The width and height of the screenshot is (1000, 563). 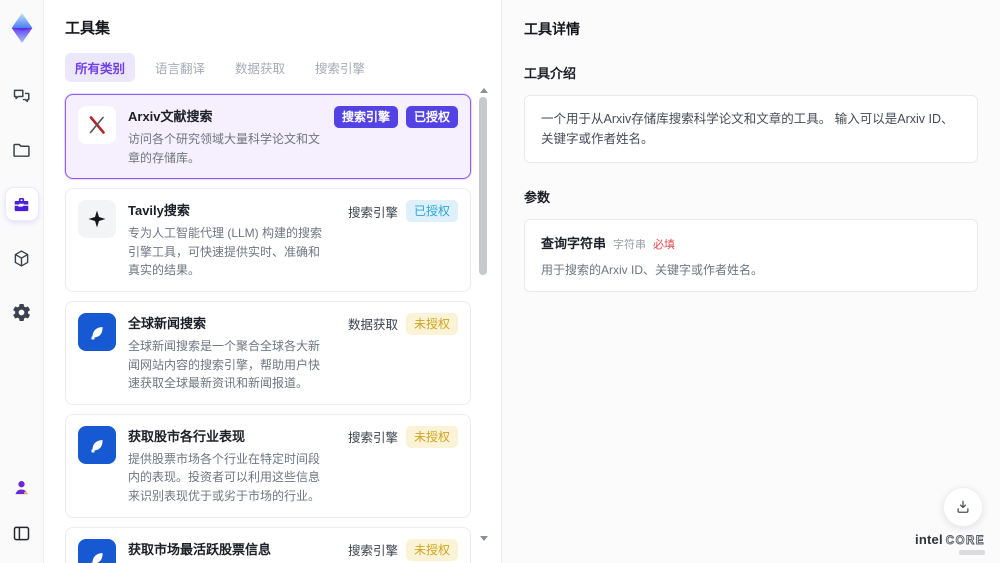 What do you see at coordinates (200, 549) in the screenshot?
I see `tool-name: 获取市场最活跃股票信息` at bounding box center [200, 549].